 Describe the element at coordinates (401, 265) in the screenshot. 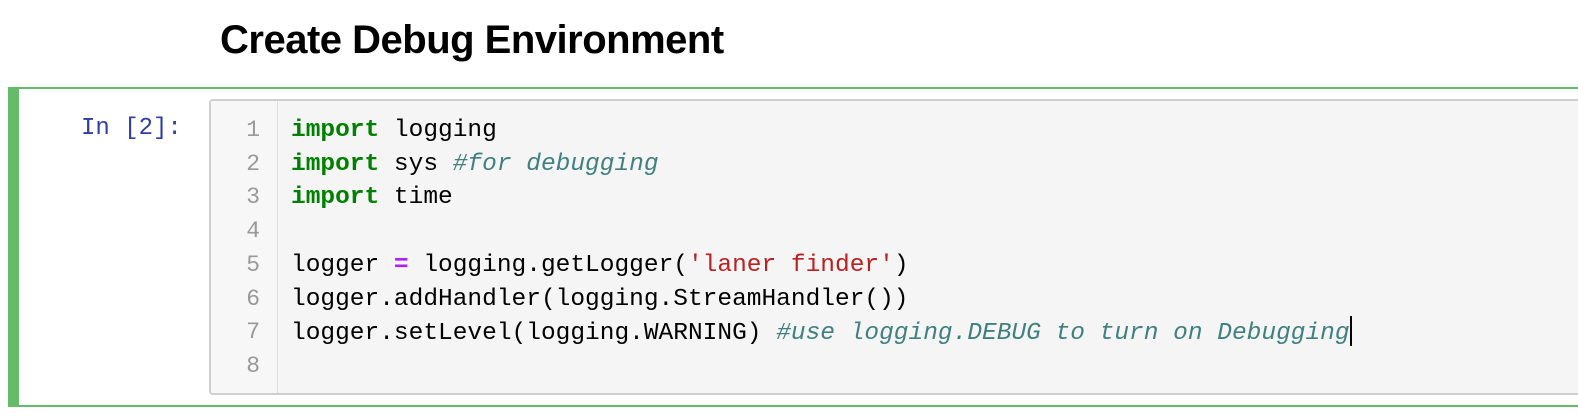

I see `operator-token: =` at that location.